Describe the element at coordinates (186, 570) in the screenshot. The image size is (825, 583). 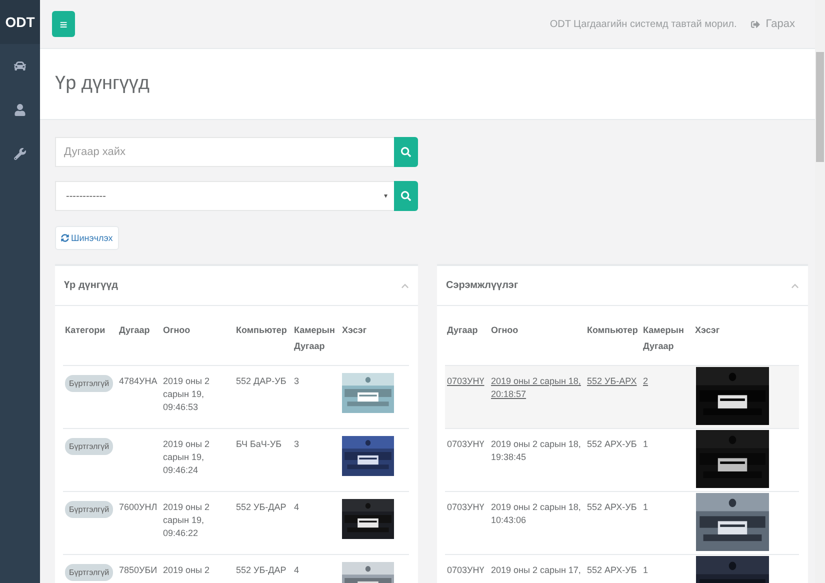
I see `table-cell-text: 2019 оны 2` at that location.